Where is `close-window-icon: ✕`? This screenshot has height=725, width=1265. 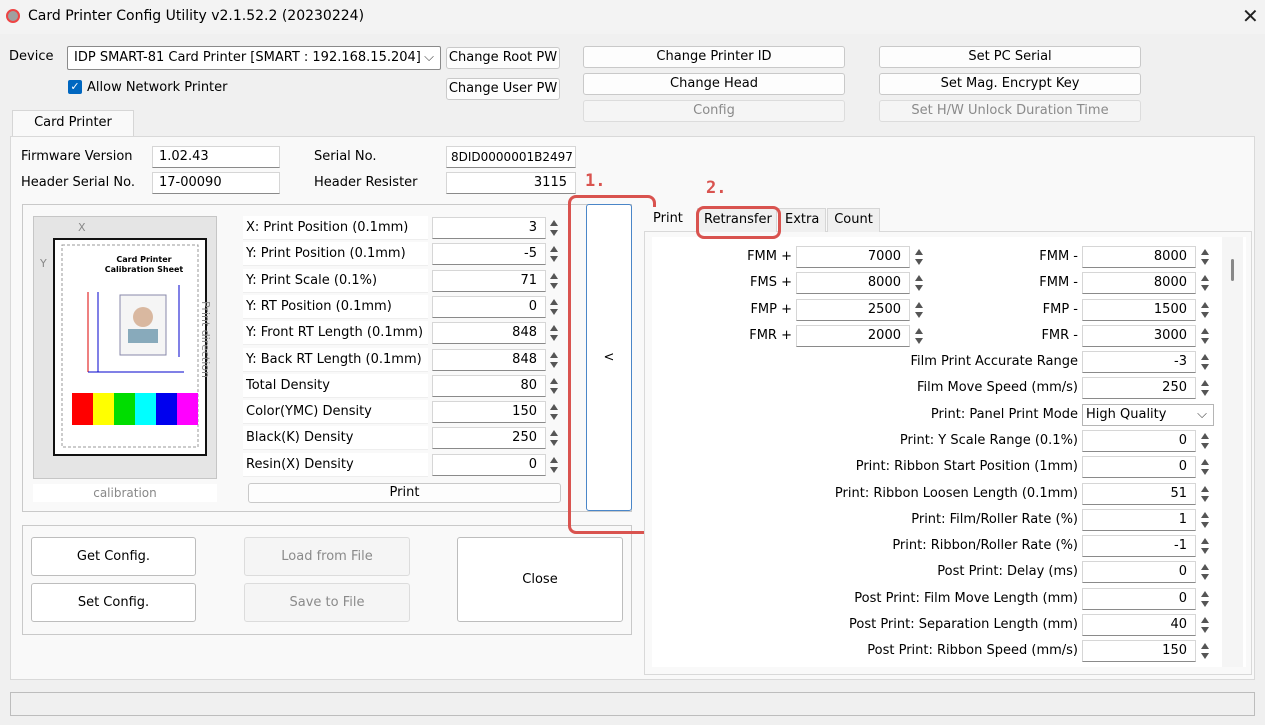 close-window-icon: ✕ is located at coordinates (1250, 16).